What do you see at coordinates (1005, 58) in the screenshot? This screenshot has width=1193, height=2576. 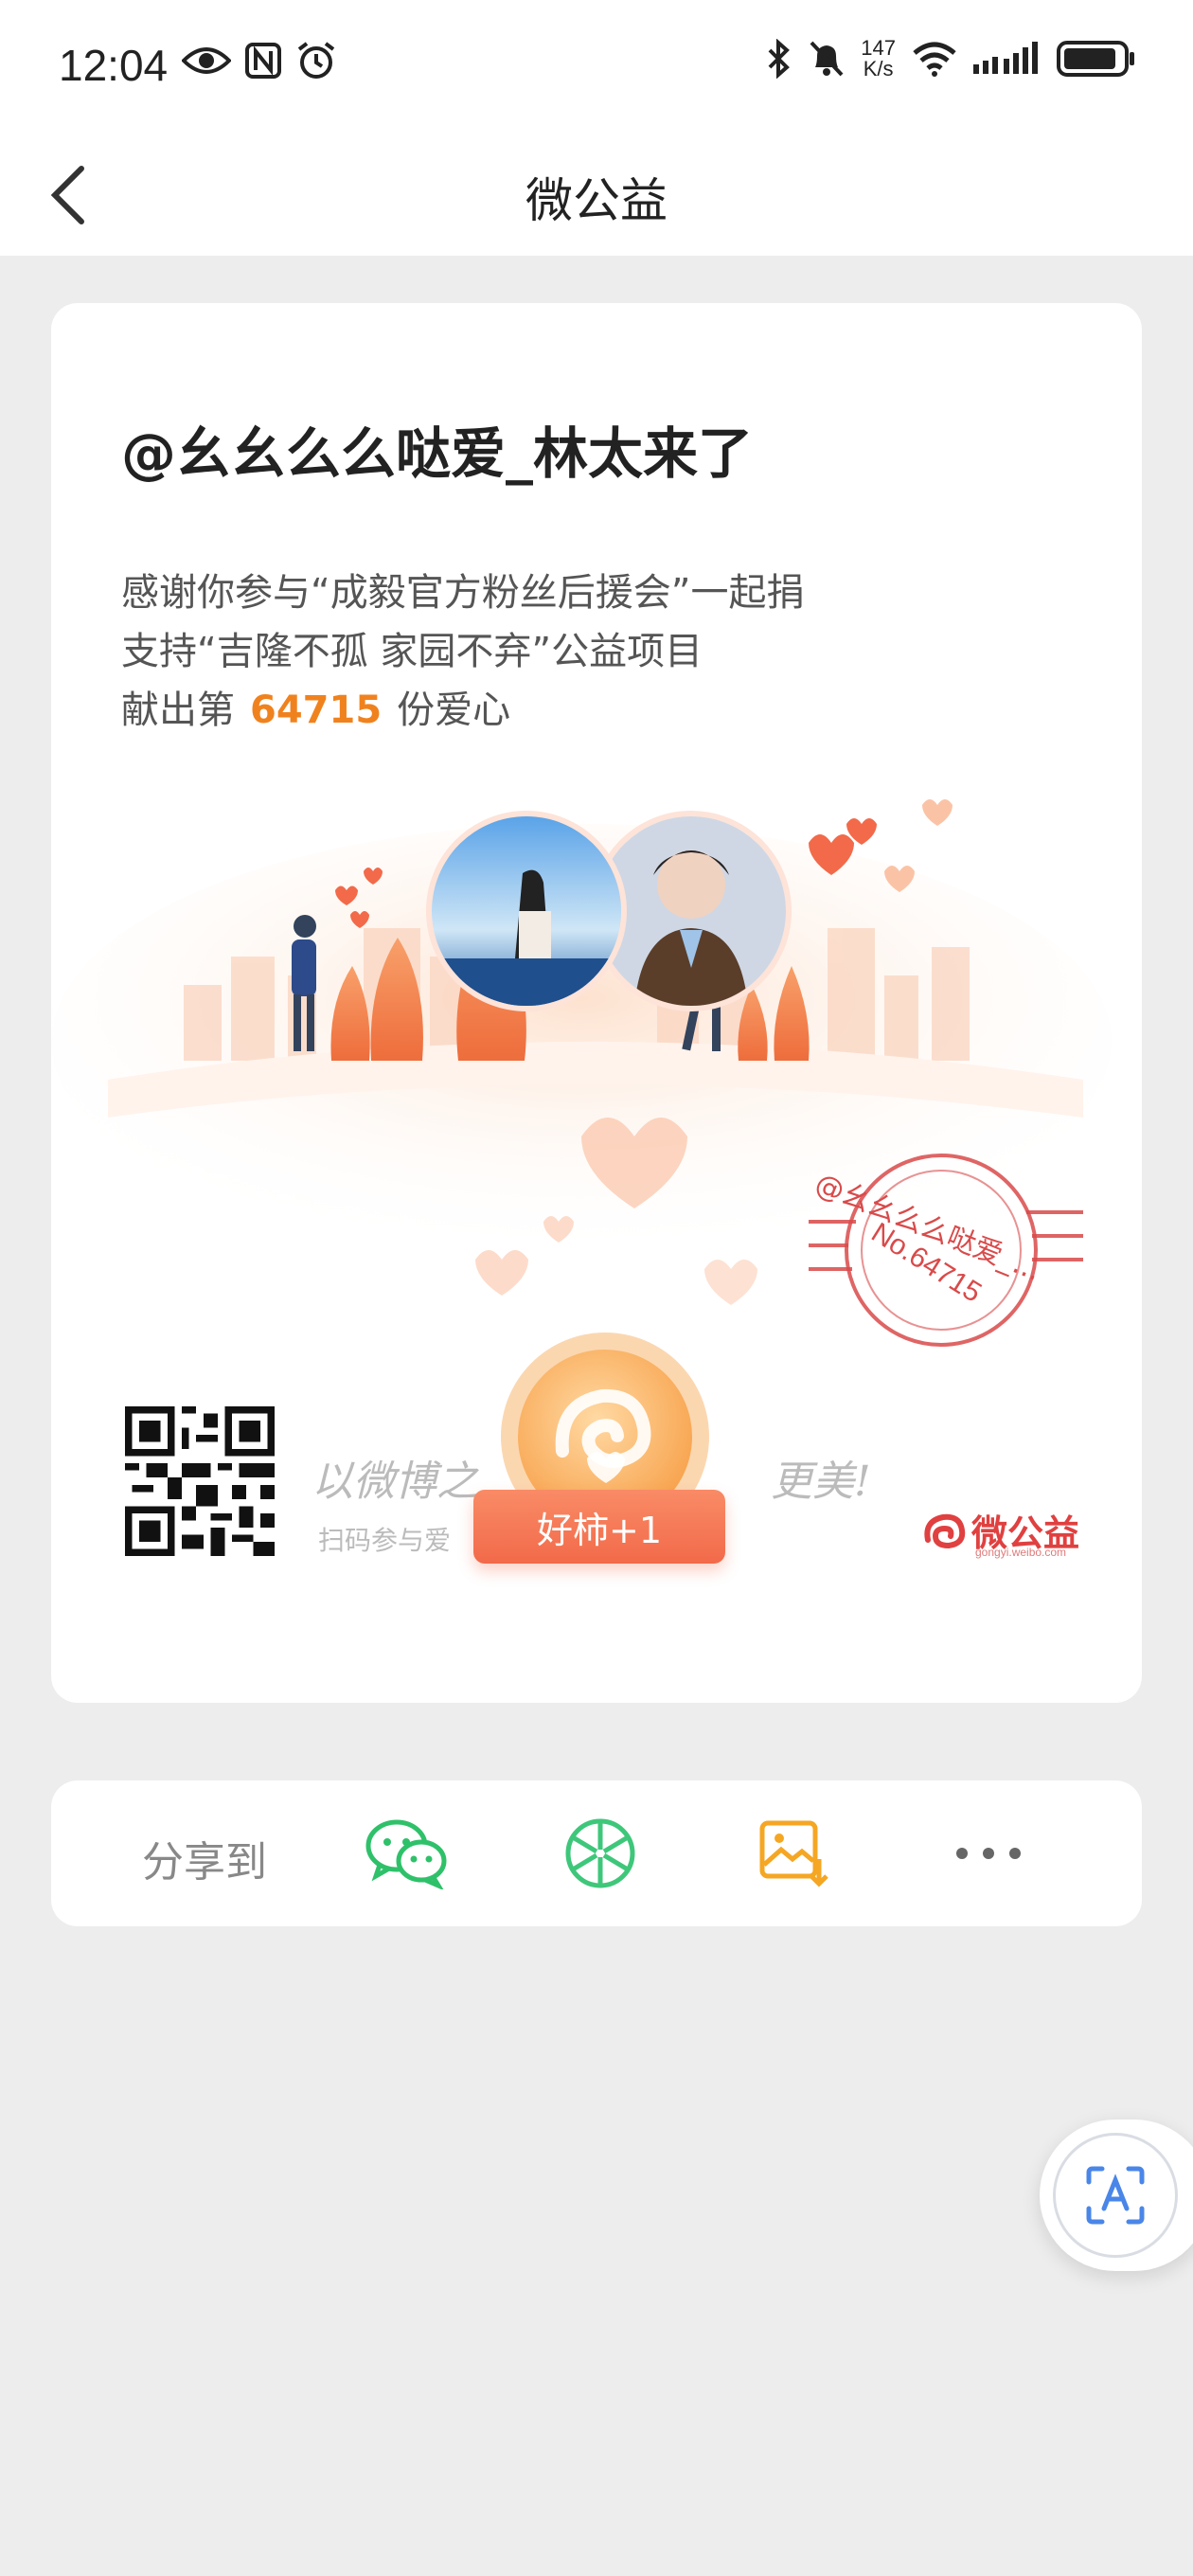 I see `signal-icon` at bounding box center [1005, 58].